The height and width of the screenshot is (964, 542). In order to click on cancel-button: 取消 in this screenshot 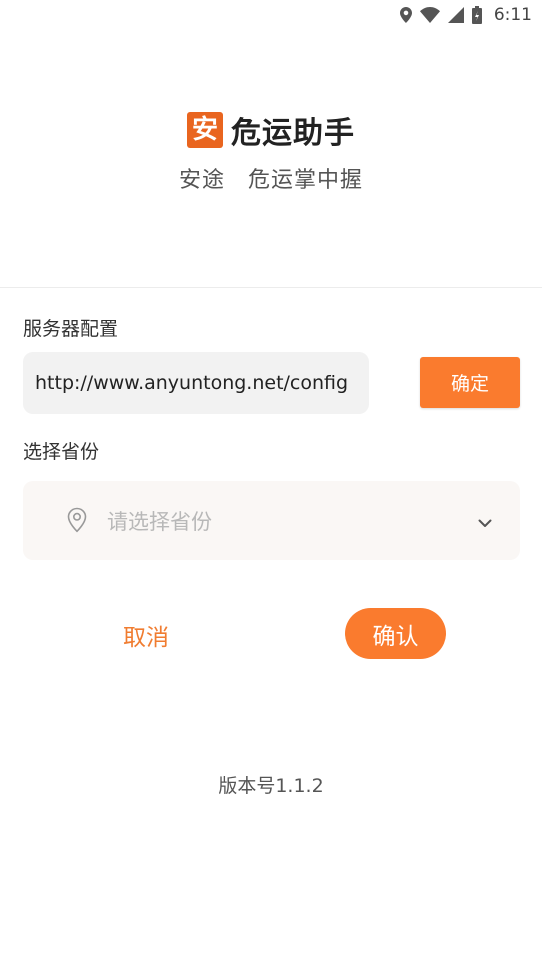, I will do `click(146, 635)`.